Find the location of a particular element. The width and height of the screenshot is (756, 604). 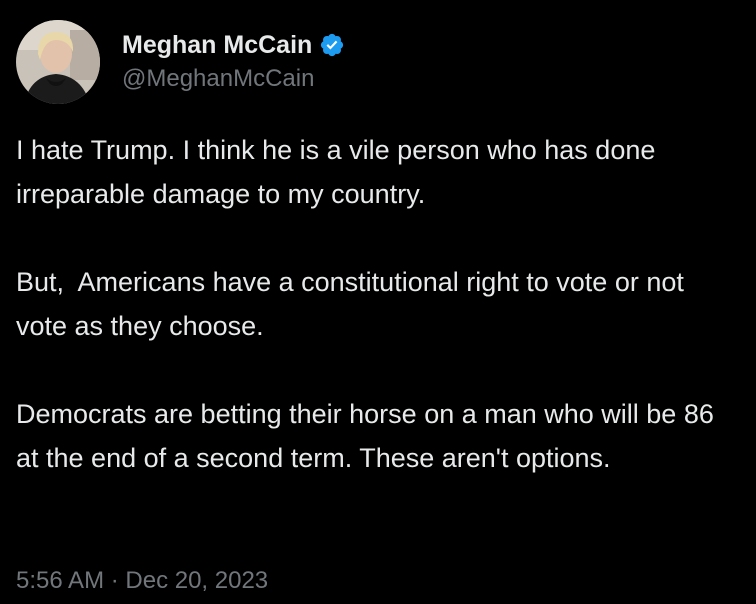

avatar-image is located at coordinates (58, 62).